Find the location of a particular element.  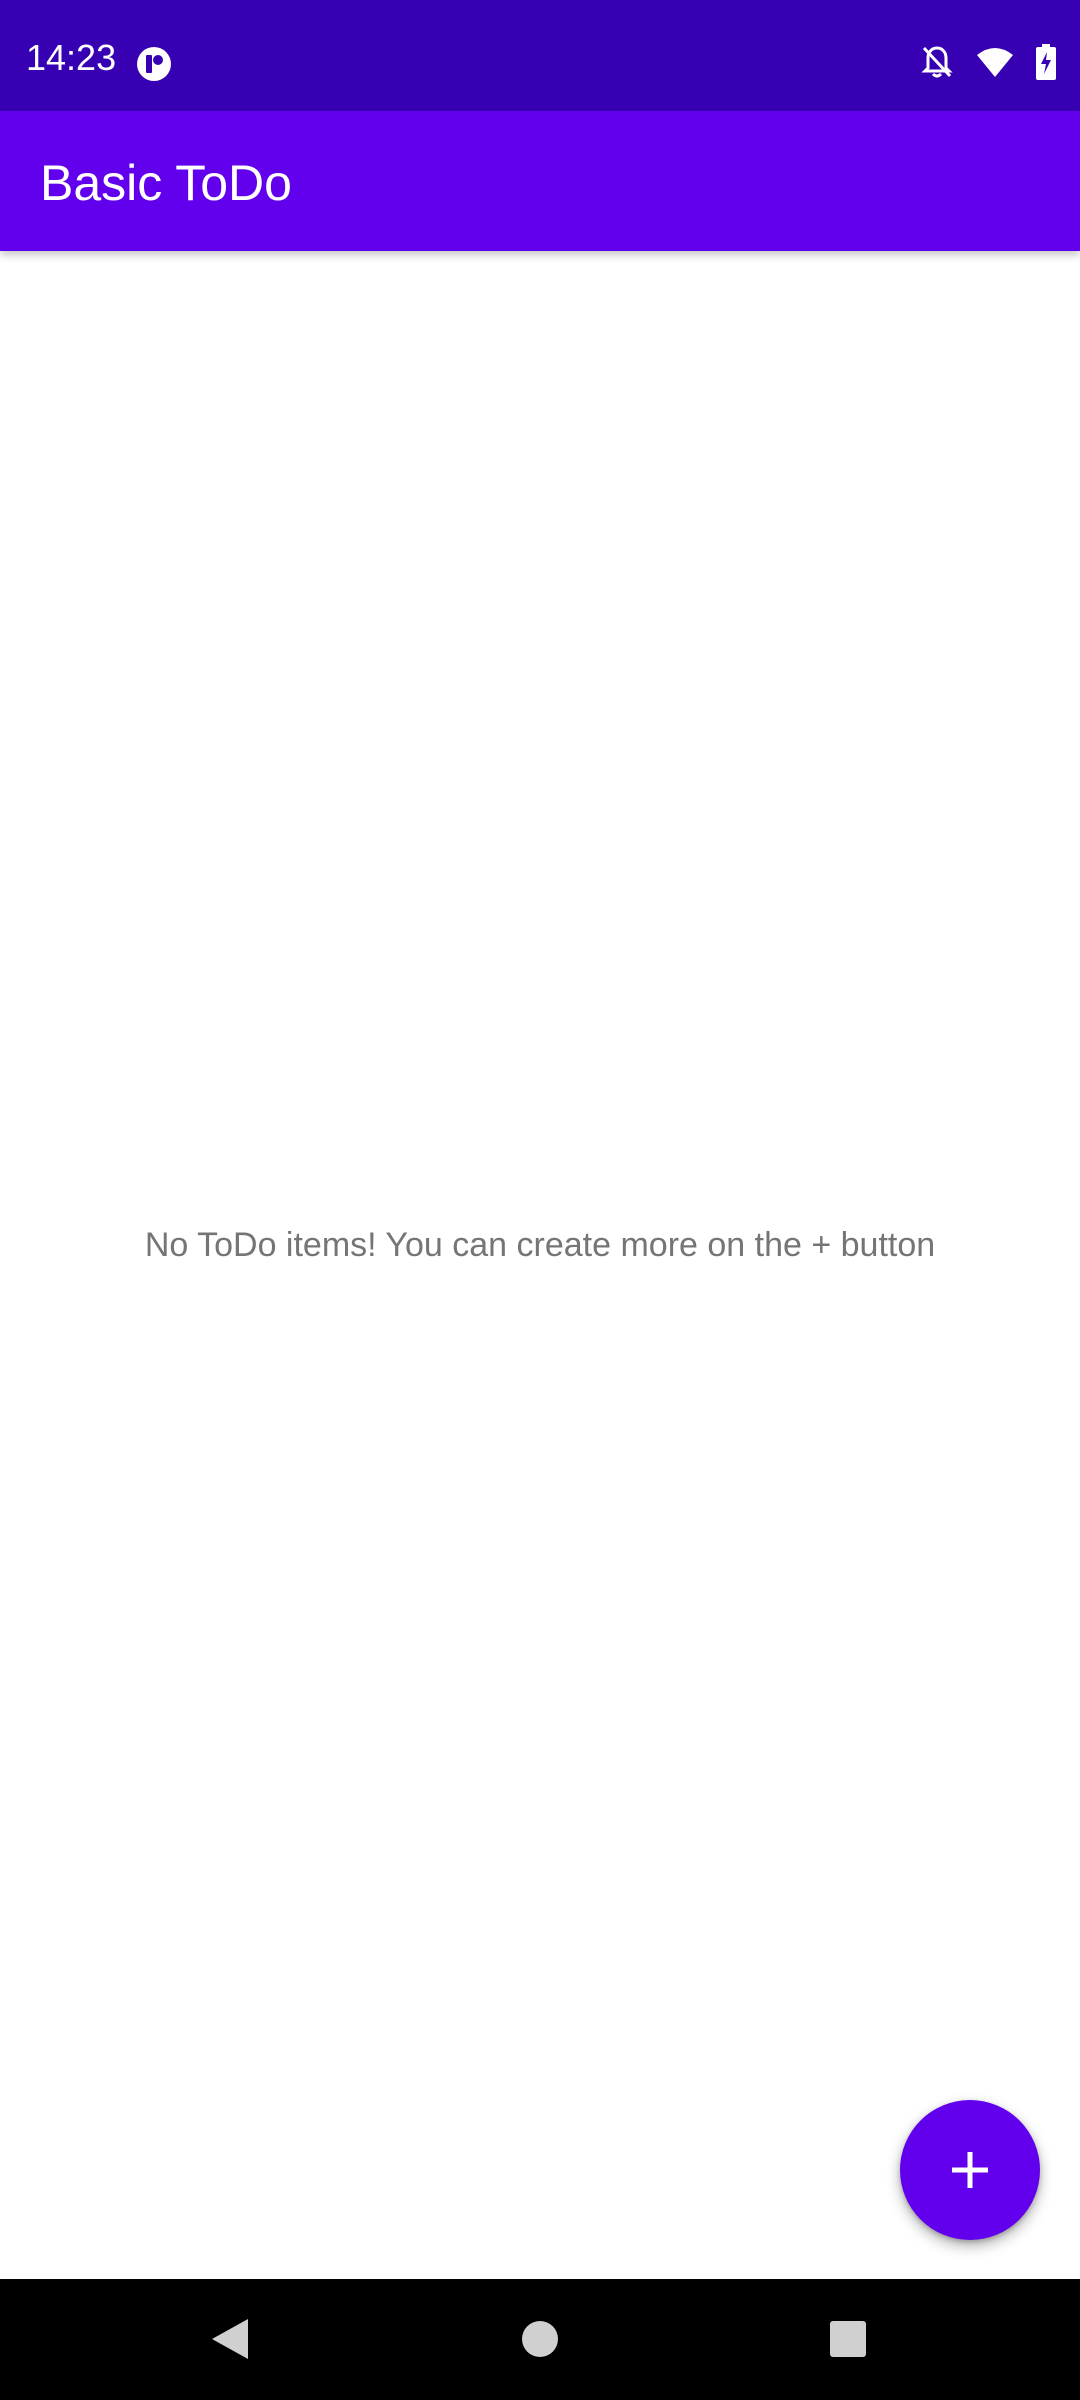

add-todo-button is located at coordinates (970, 2170).